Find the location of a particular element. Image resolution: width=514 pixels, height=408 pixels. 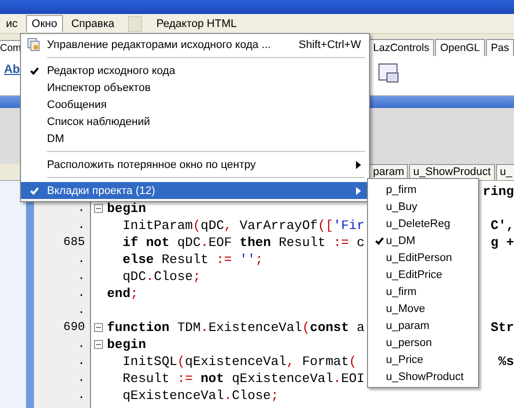

palette-tab: OpenGL is located at coordinates (460, 47).